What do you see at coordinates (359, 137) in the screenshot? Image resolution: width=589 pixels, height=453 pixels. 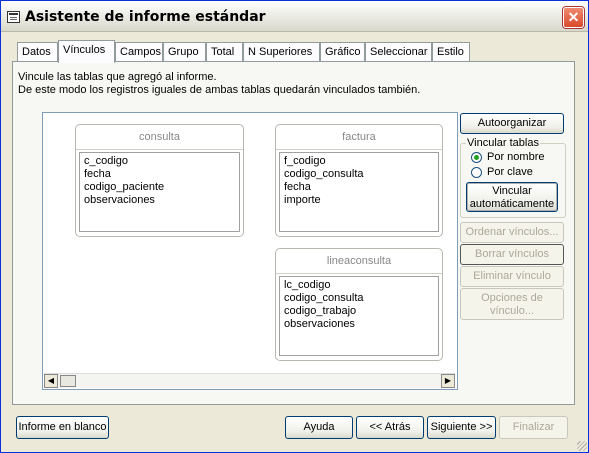 I see `table-title: factura` at bounding box center [359, 137].